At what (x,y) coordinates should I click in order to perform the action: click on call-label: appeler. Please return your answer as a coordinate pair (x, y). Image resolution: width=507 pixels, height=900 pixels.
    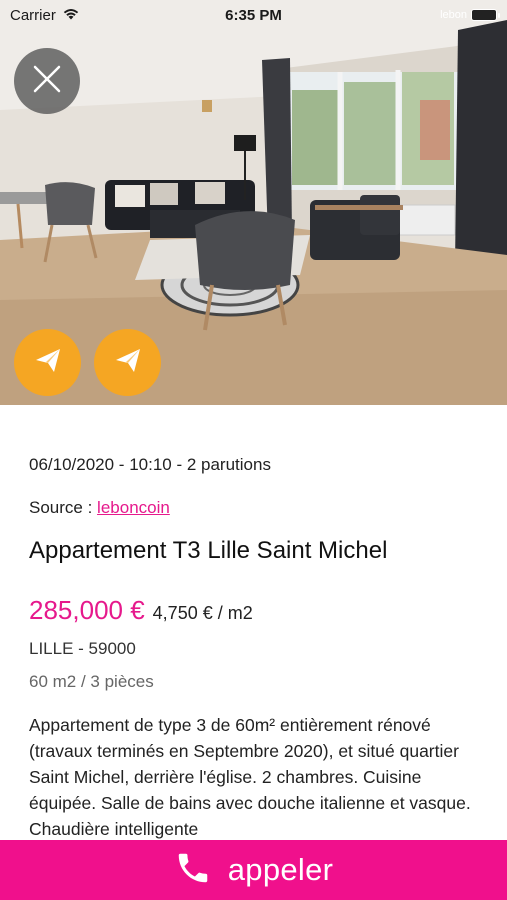
    Looking at the image, I should click on (280, 869).